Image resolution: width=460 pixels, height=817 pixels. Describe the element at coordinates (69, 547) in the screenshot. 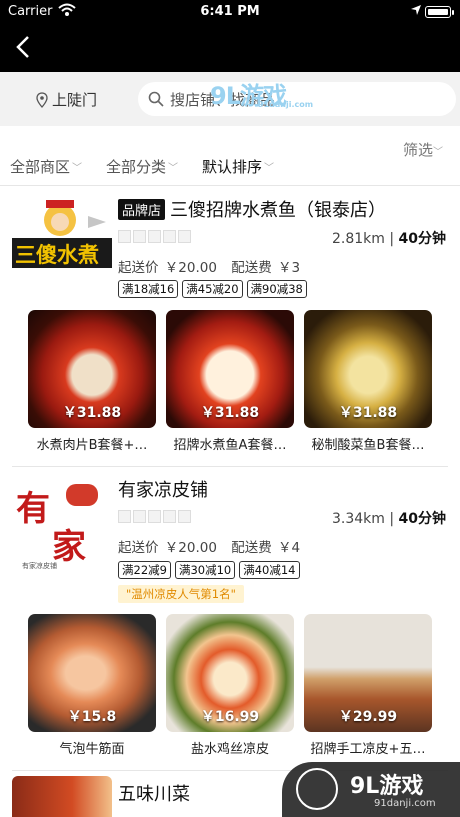

I see `svg-text: 家` at that location.